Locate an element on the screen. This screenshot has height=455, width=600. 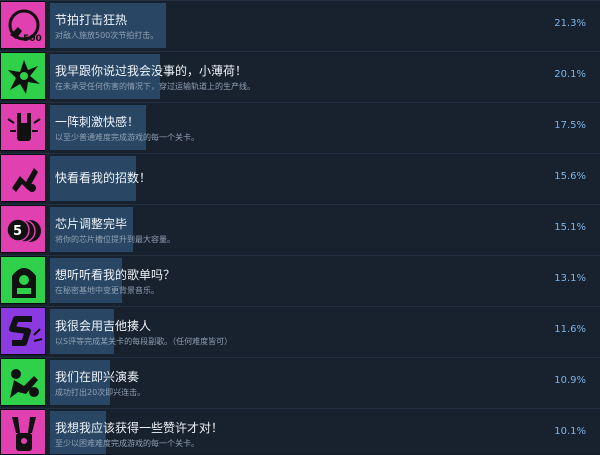
achievement-percent: 10.9% is located at coordinates (570, 380).